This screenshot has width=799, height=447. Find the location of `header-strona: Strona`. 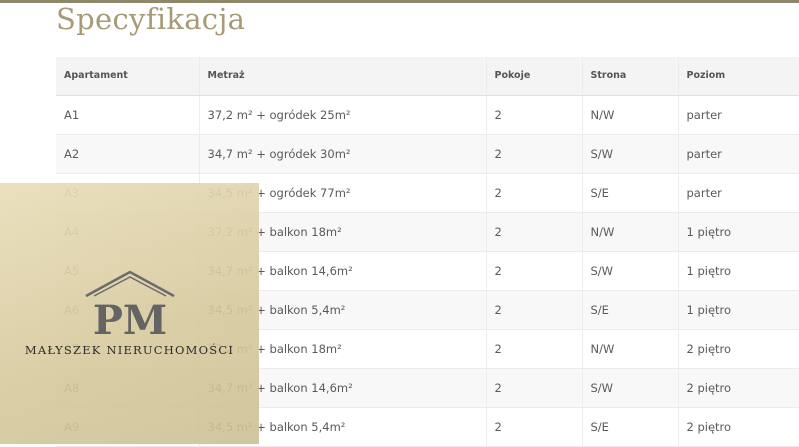

header-strona: Strona is located at coordinates (629, 76).